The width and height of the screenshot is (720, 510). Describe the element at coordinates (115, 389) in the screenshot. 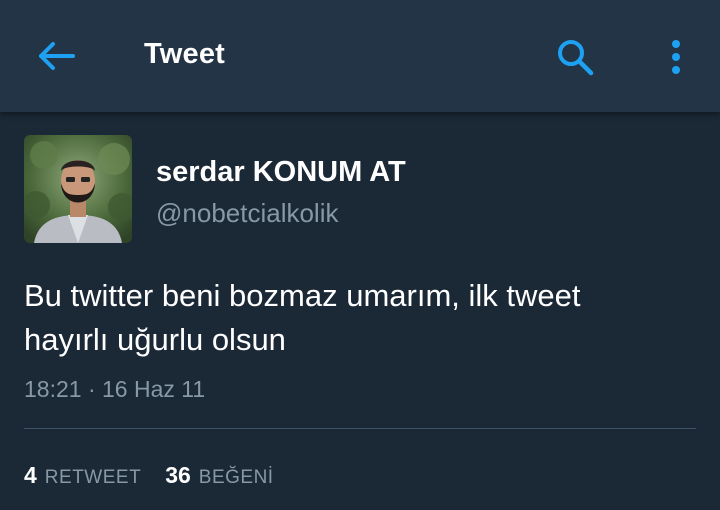

I see `tweet-timestamp: 18:21 · 16 Haz 11` at that location.